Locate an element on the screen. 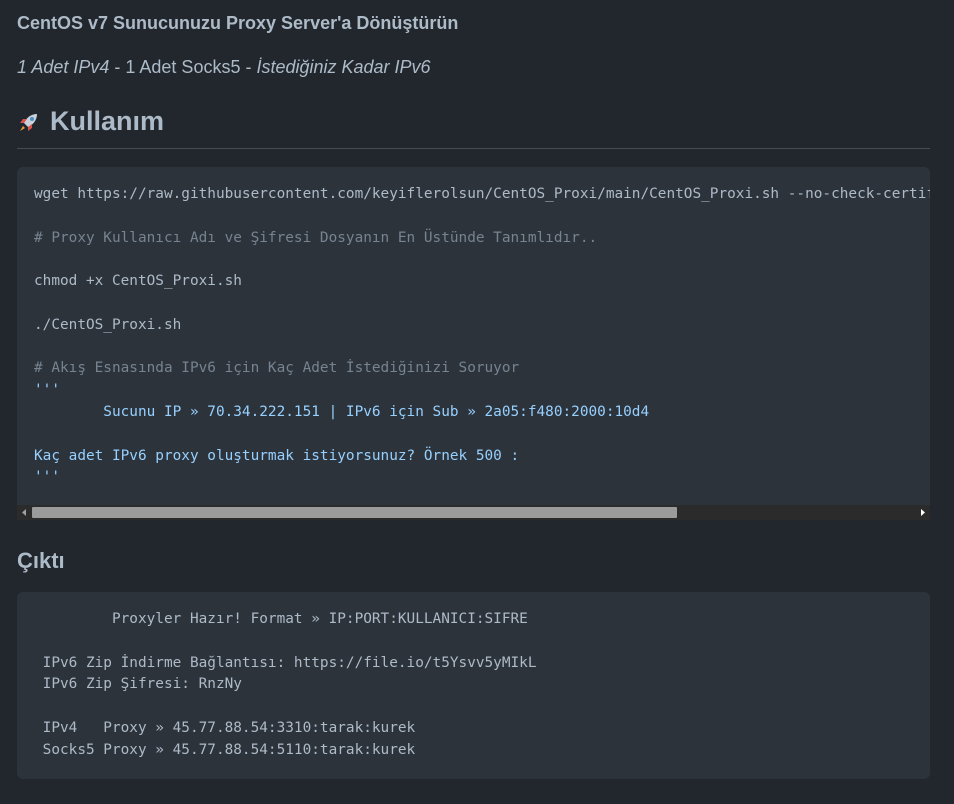  code-line-quote-close: ''' is located at coordinates (47, 477).